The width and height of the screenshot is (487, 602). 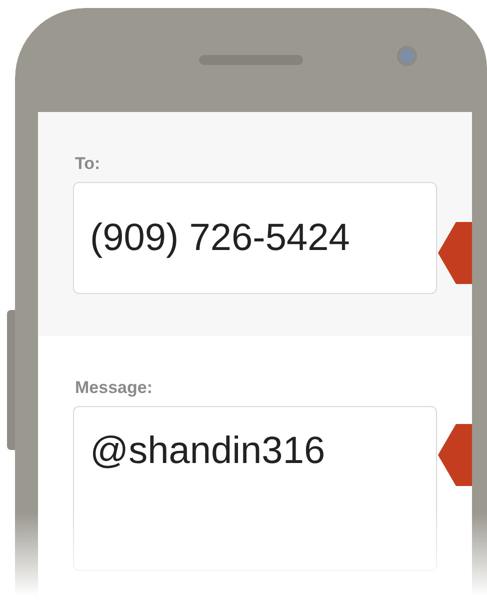 I want to click on phone-number-field: (909) 726-5424, so click(x=255, y=238).